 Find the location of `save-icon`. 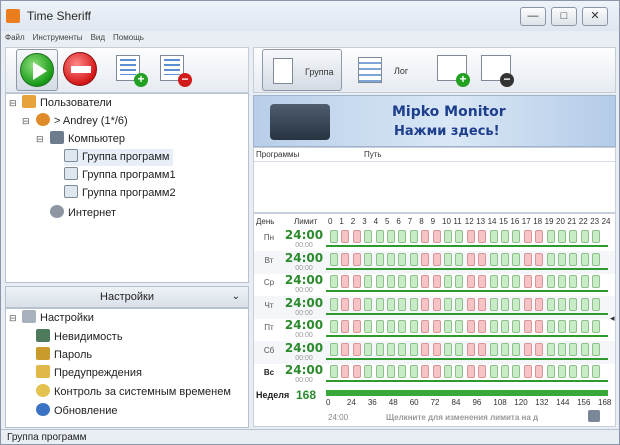

save-icon is located at coordinates (594, 416).